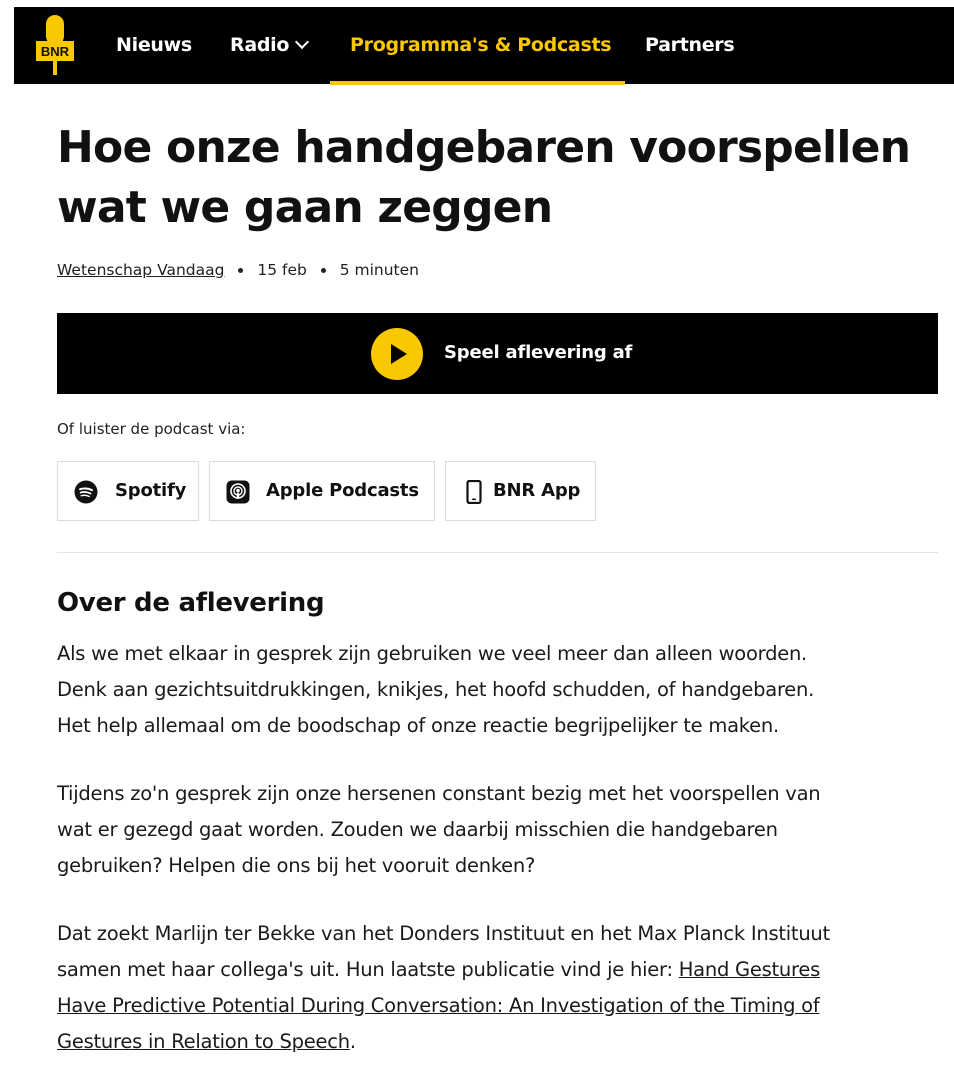 The image size is (954, 1077). I want to click on program-link: Wetenschap Vandaag, so click(140, 270).